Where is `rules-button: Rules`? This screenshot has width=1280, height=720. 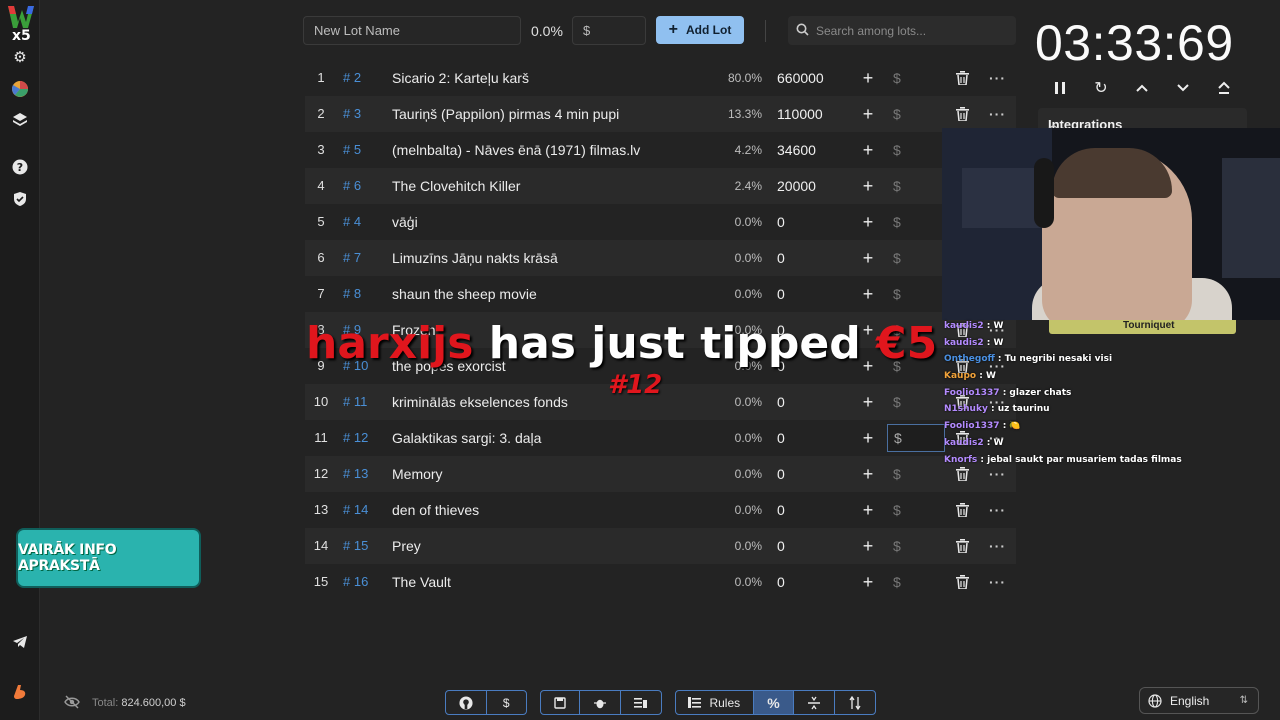
rules-button: Rules is located at coordinates (715, 702).